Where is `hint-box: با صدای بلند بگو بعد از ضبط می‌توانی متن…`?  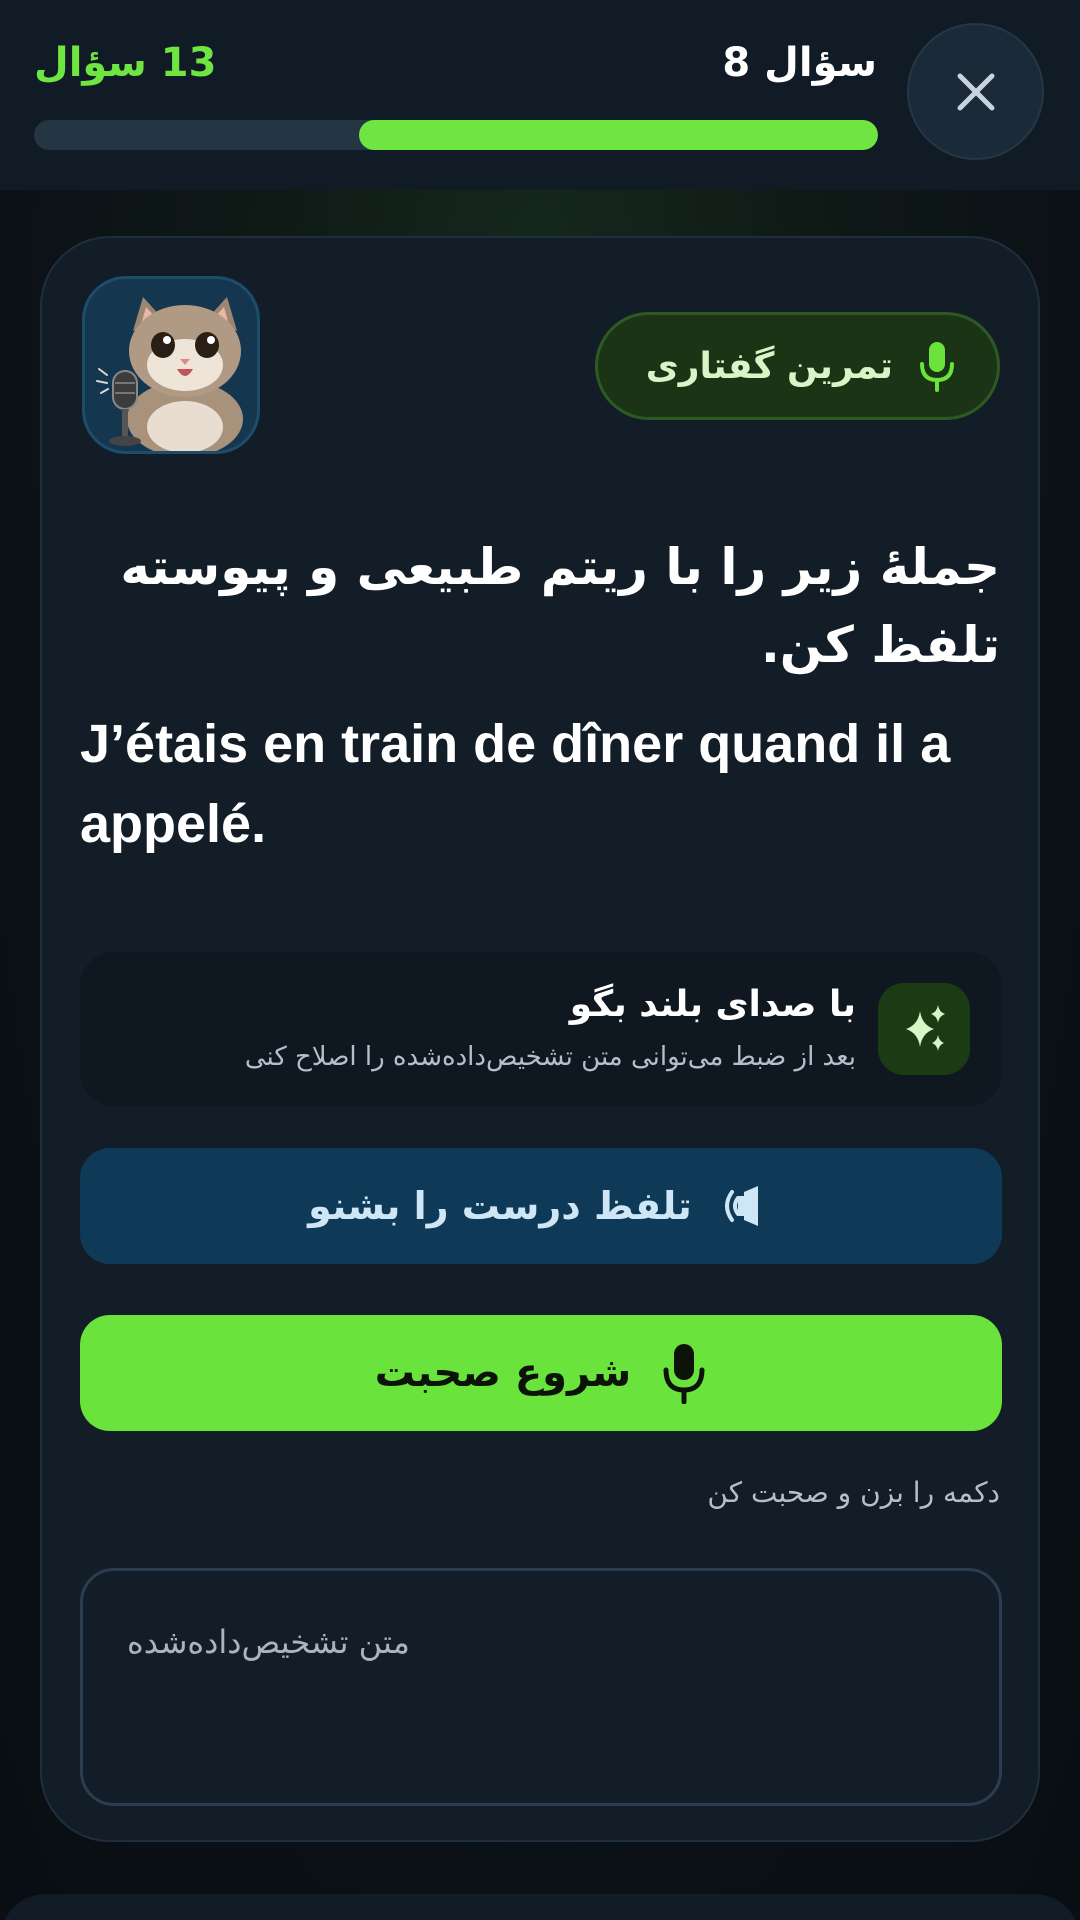 hint-box: با صدای بلند بگو بعد از ضبط می‌توانی متن… is located at coordinates (541, 1029).